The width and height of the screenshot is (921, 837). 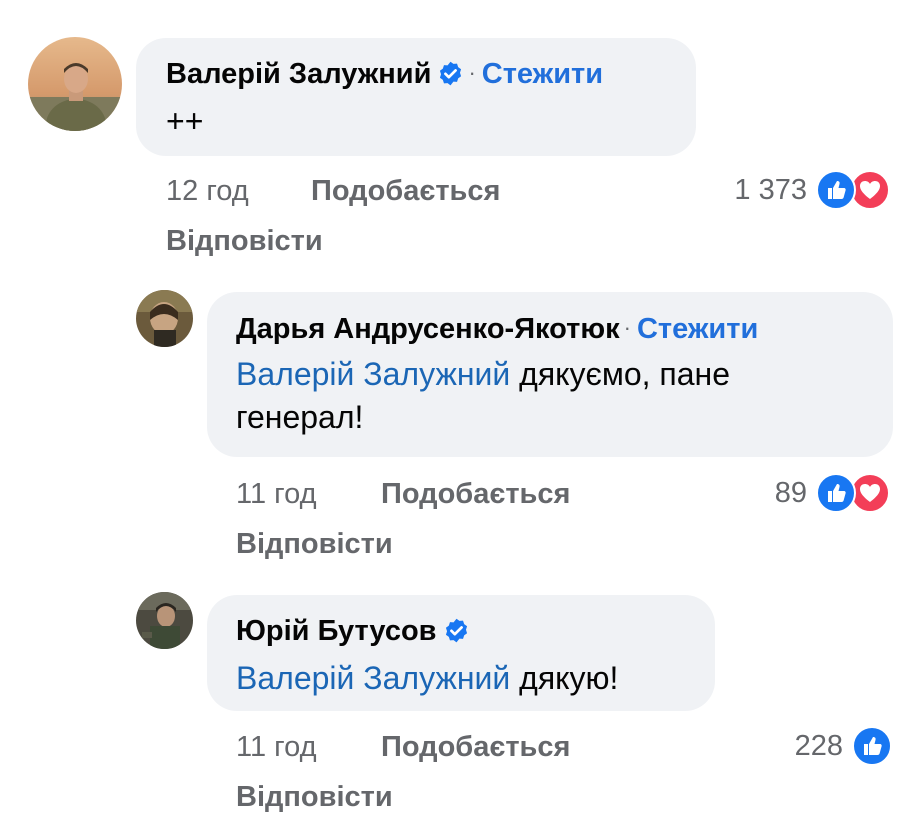 I want to click on comment-text: ++, so click(x=185, y=121).